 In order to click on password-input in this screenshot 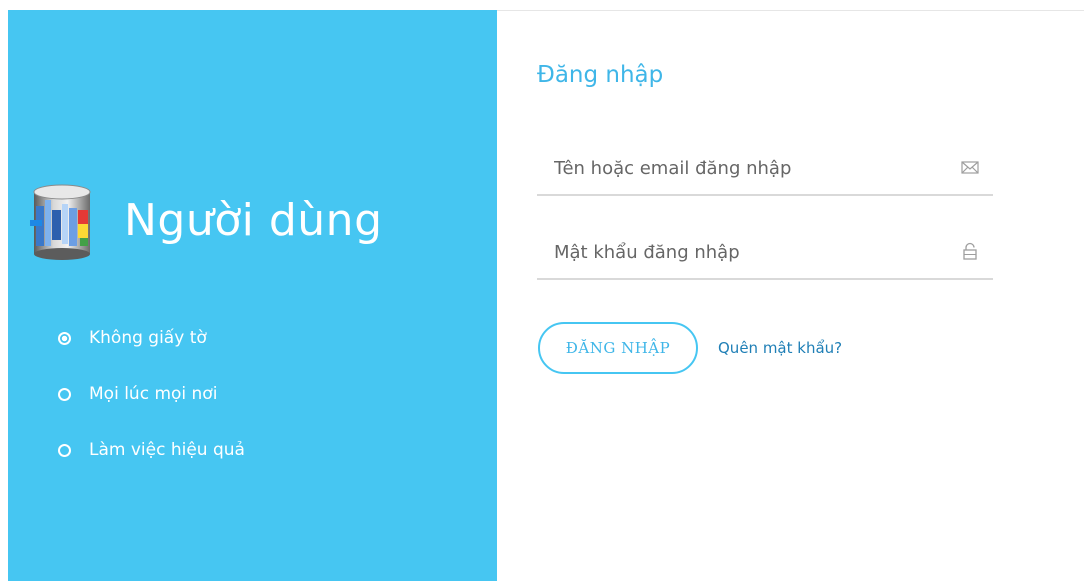, I will do `click(746, 252)`.